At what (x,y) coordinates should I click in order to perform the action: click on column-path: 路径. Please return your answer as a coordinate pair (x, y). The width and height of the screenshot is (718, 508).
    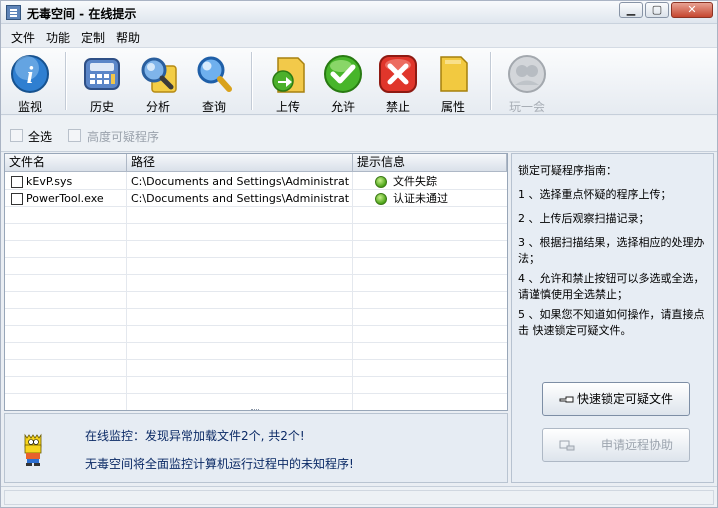
    Looking at the image, I should click on (240, 163).